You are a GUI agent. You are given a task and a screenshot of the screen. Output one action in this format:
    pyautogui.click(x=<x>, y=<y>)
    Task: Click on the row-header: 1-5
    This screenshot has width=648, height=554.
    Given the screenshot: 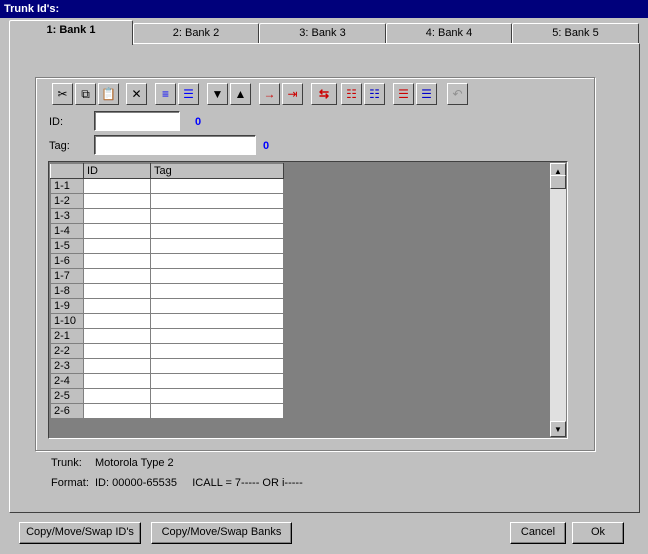 What is the action you would take?
    pyautogui.click(x=67, y=246)
    